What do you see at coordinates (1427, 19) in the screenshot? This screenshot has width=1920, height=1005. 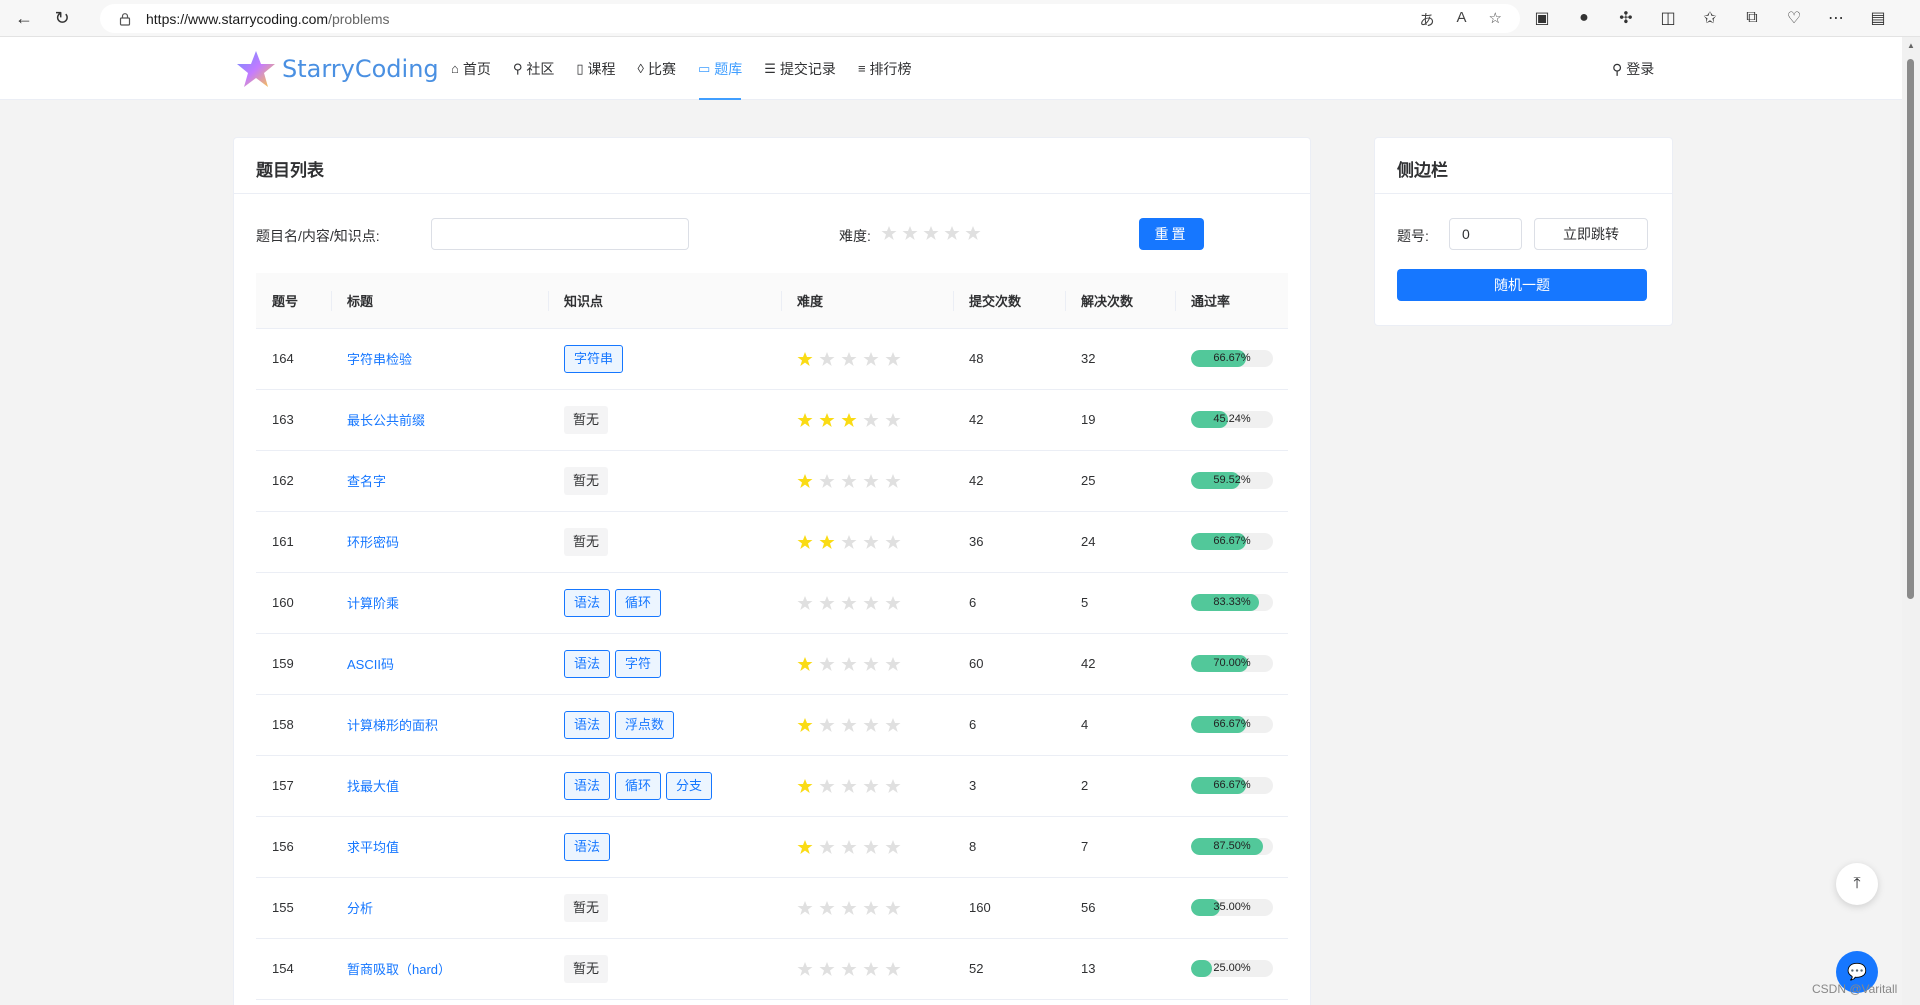 I see `translate-icon: あ` at bounding box center [1427, 19].